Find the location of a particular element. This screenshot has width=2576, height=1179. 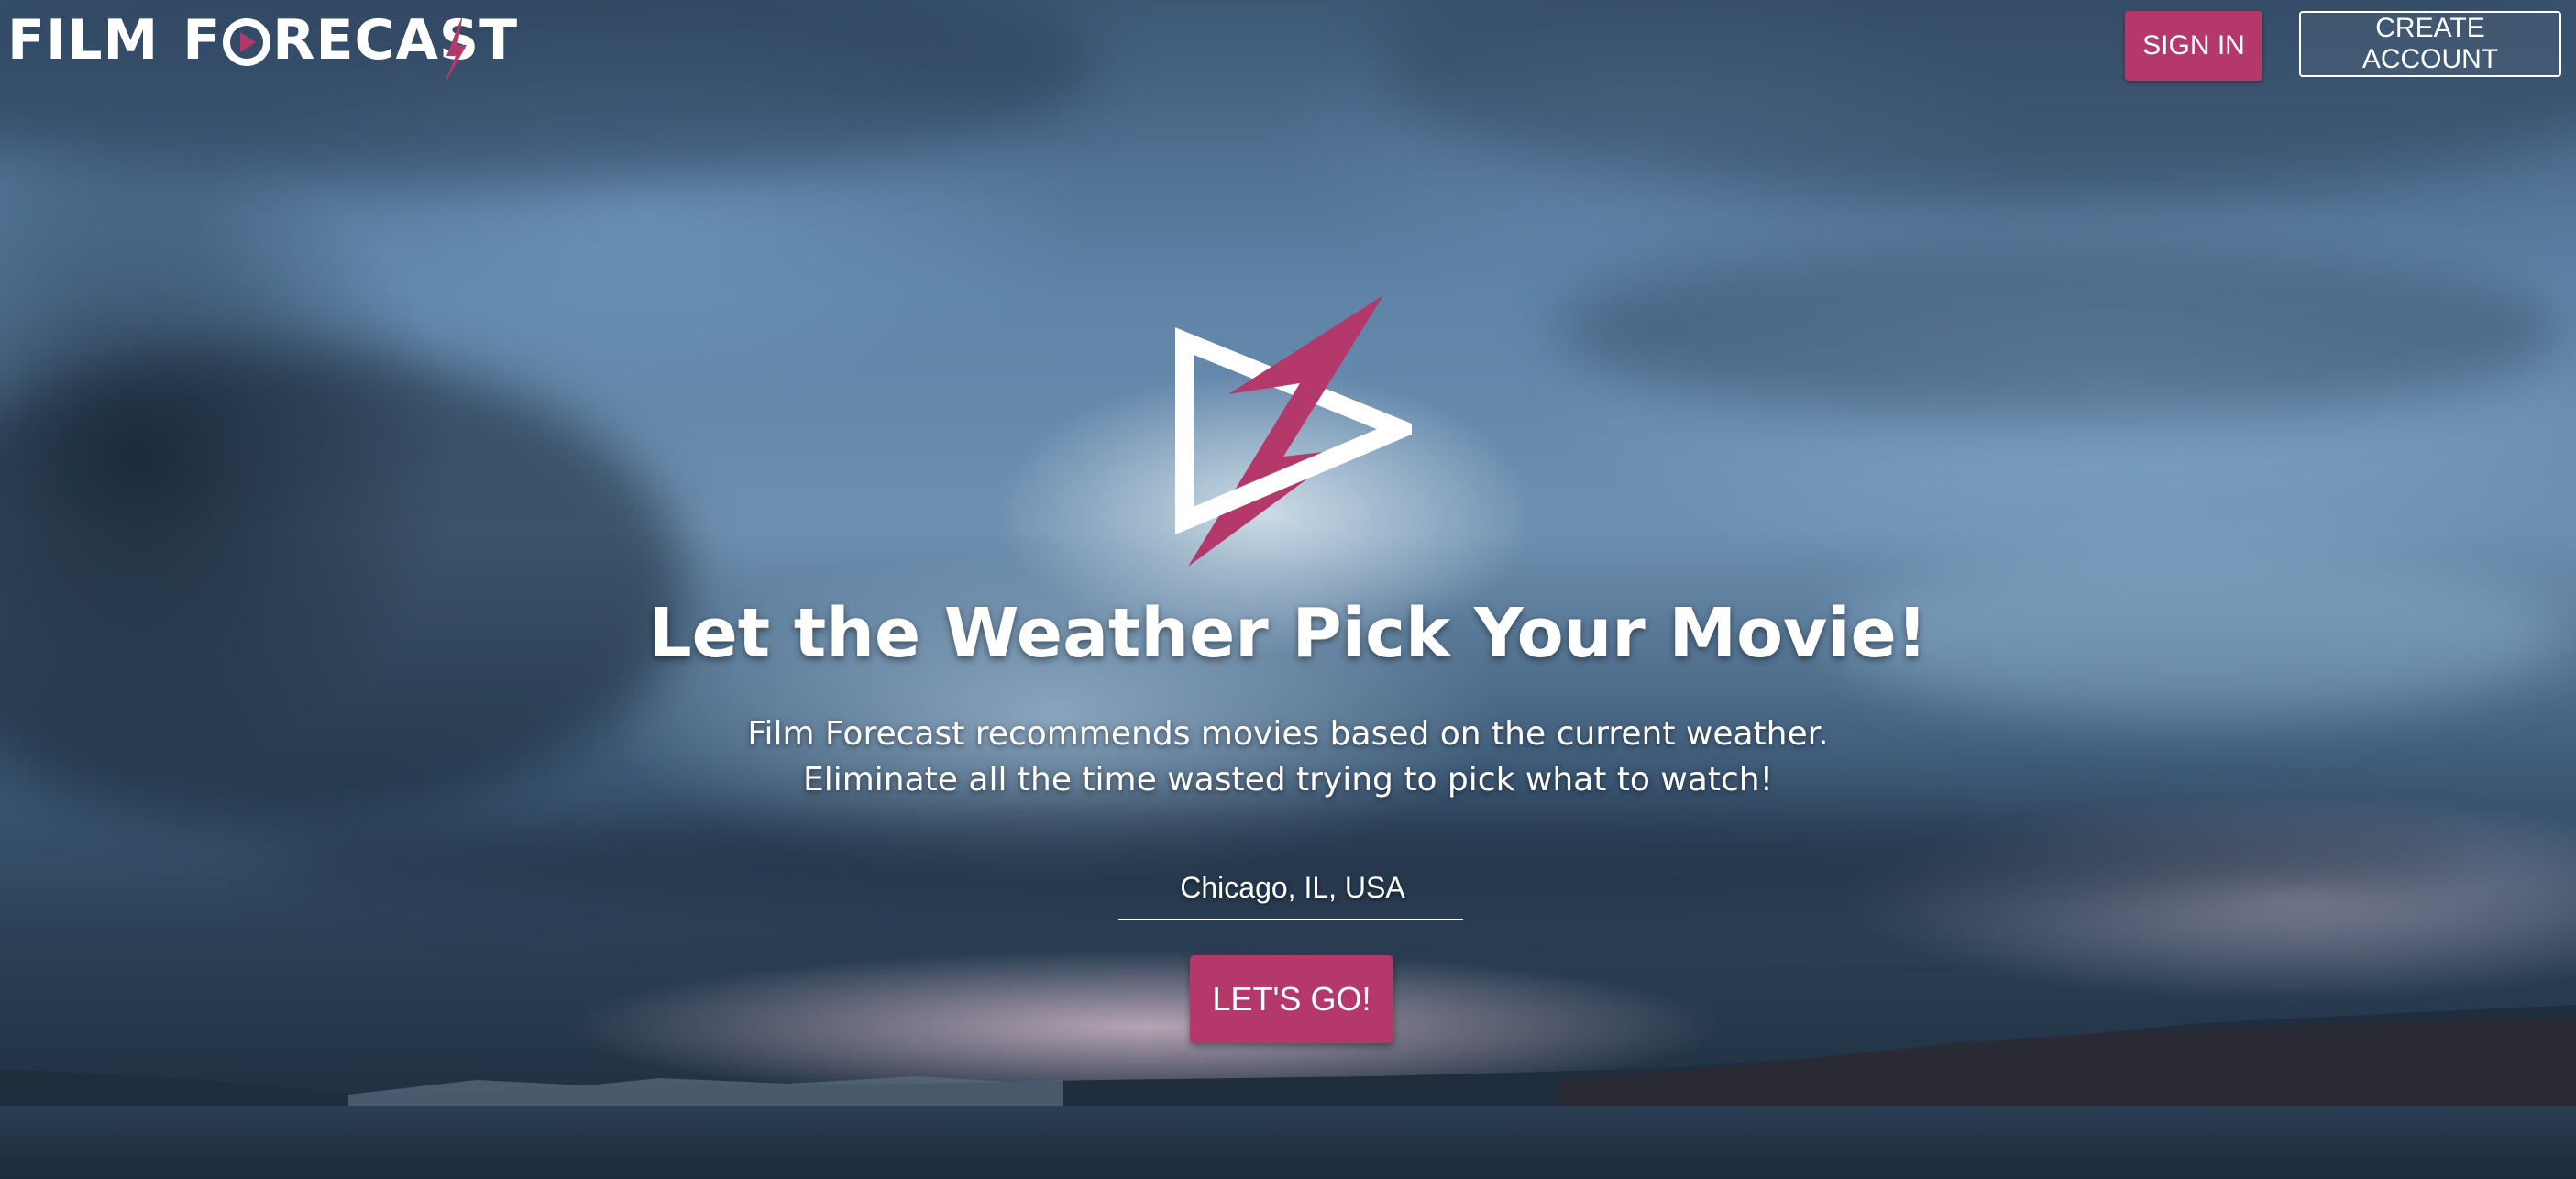

header-nav: SIGN IN CREATE ACCOUNT is located at coordinates (2343, 46).